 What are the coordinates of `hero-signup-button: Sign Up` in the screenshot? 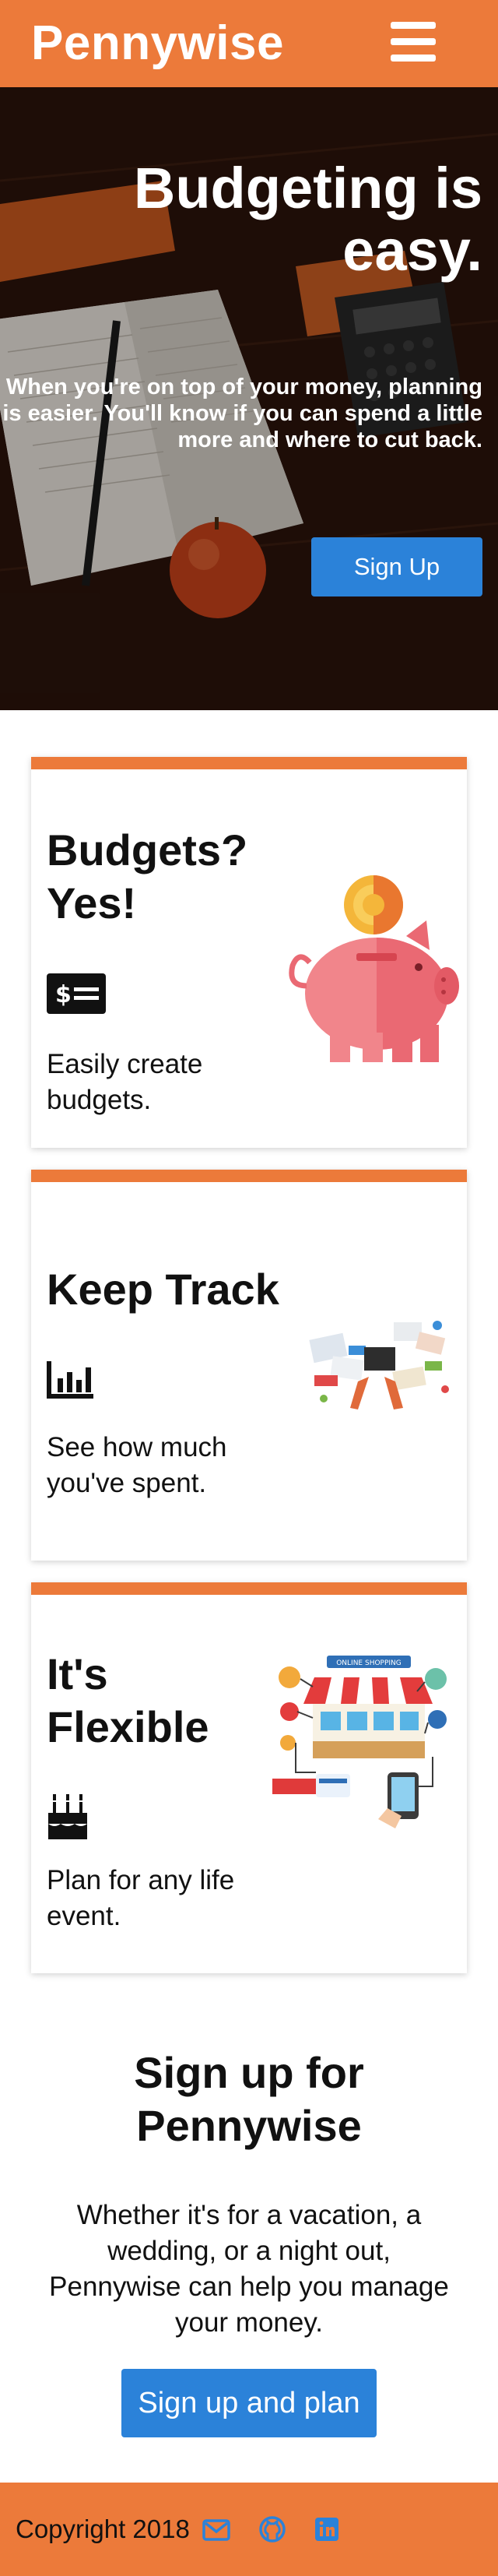 It's located at (396, 566).